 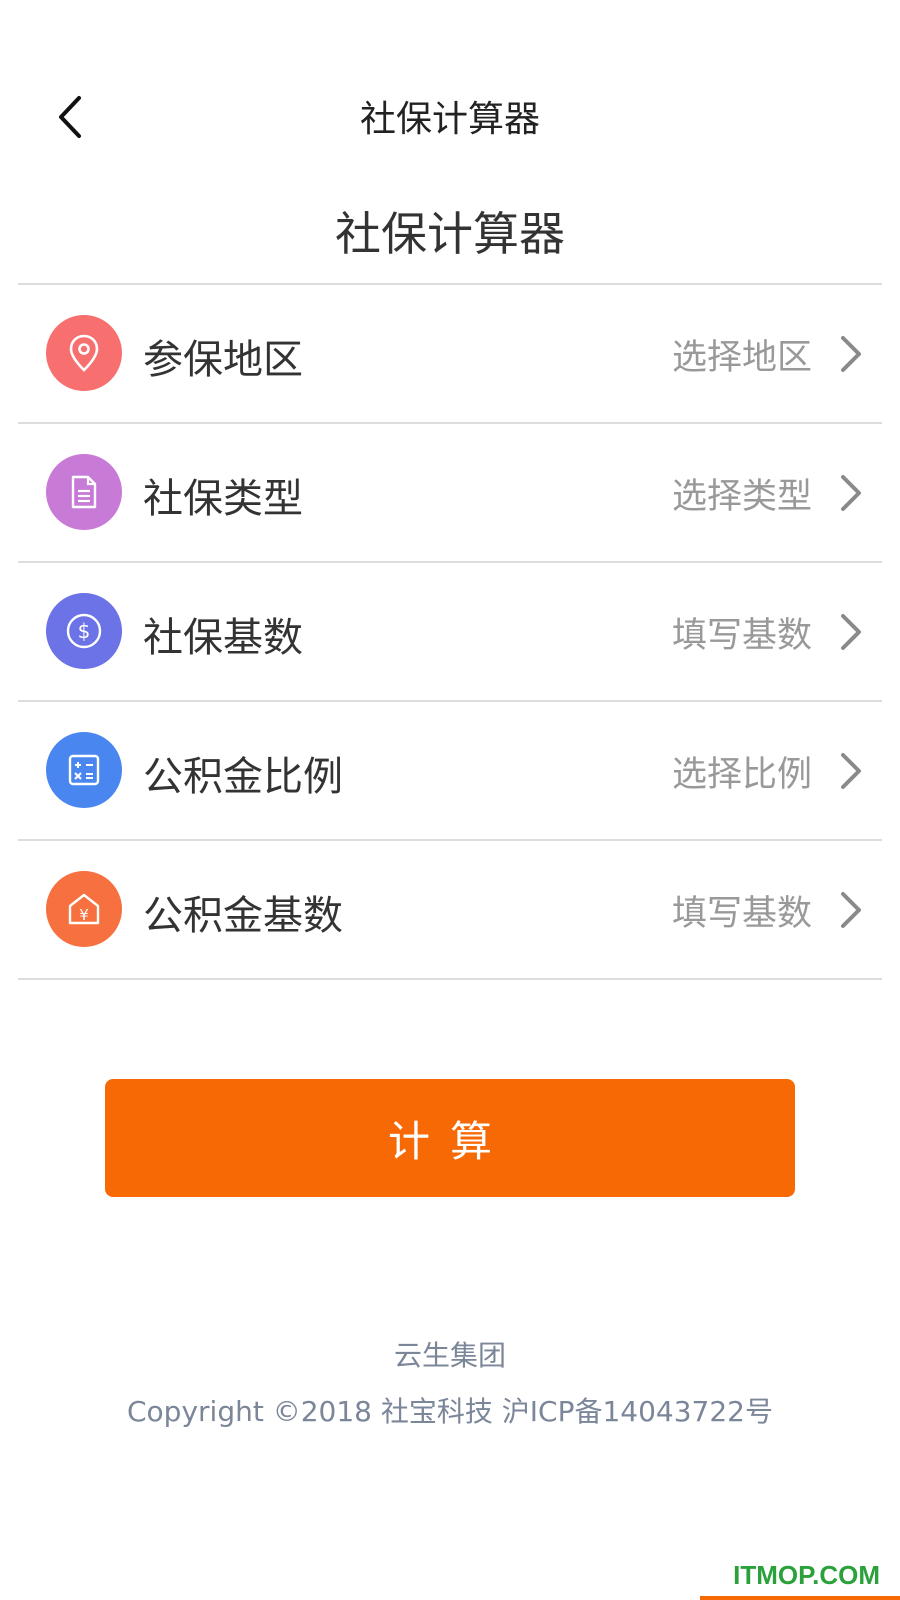 What do you see at coordinates (243, 777) in the screenshot?
I see `row-label: 公积金比例` at bounding box center [243, 777].